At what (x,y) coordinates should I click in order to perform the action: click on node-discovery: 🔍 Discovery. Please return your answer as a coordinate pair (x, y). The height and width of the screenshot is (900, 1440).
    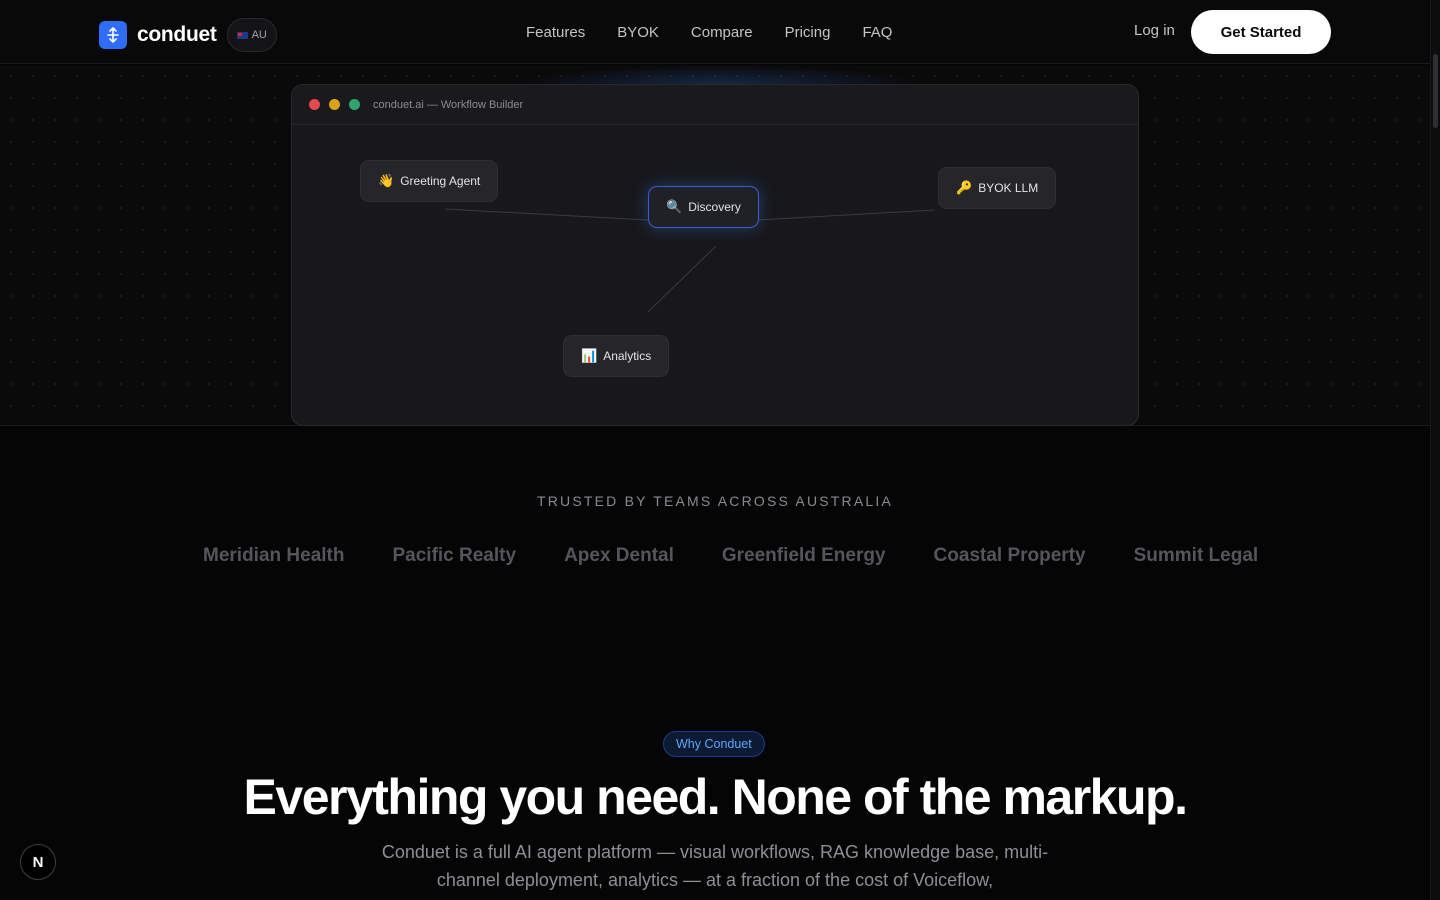
    Looking at the image, I should click on (703, 207).